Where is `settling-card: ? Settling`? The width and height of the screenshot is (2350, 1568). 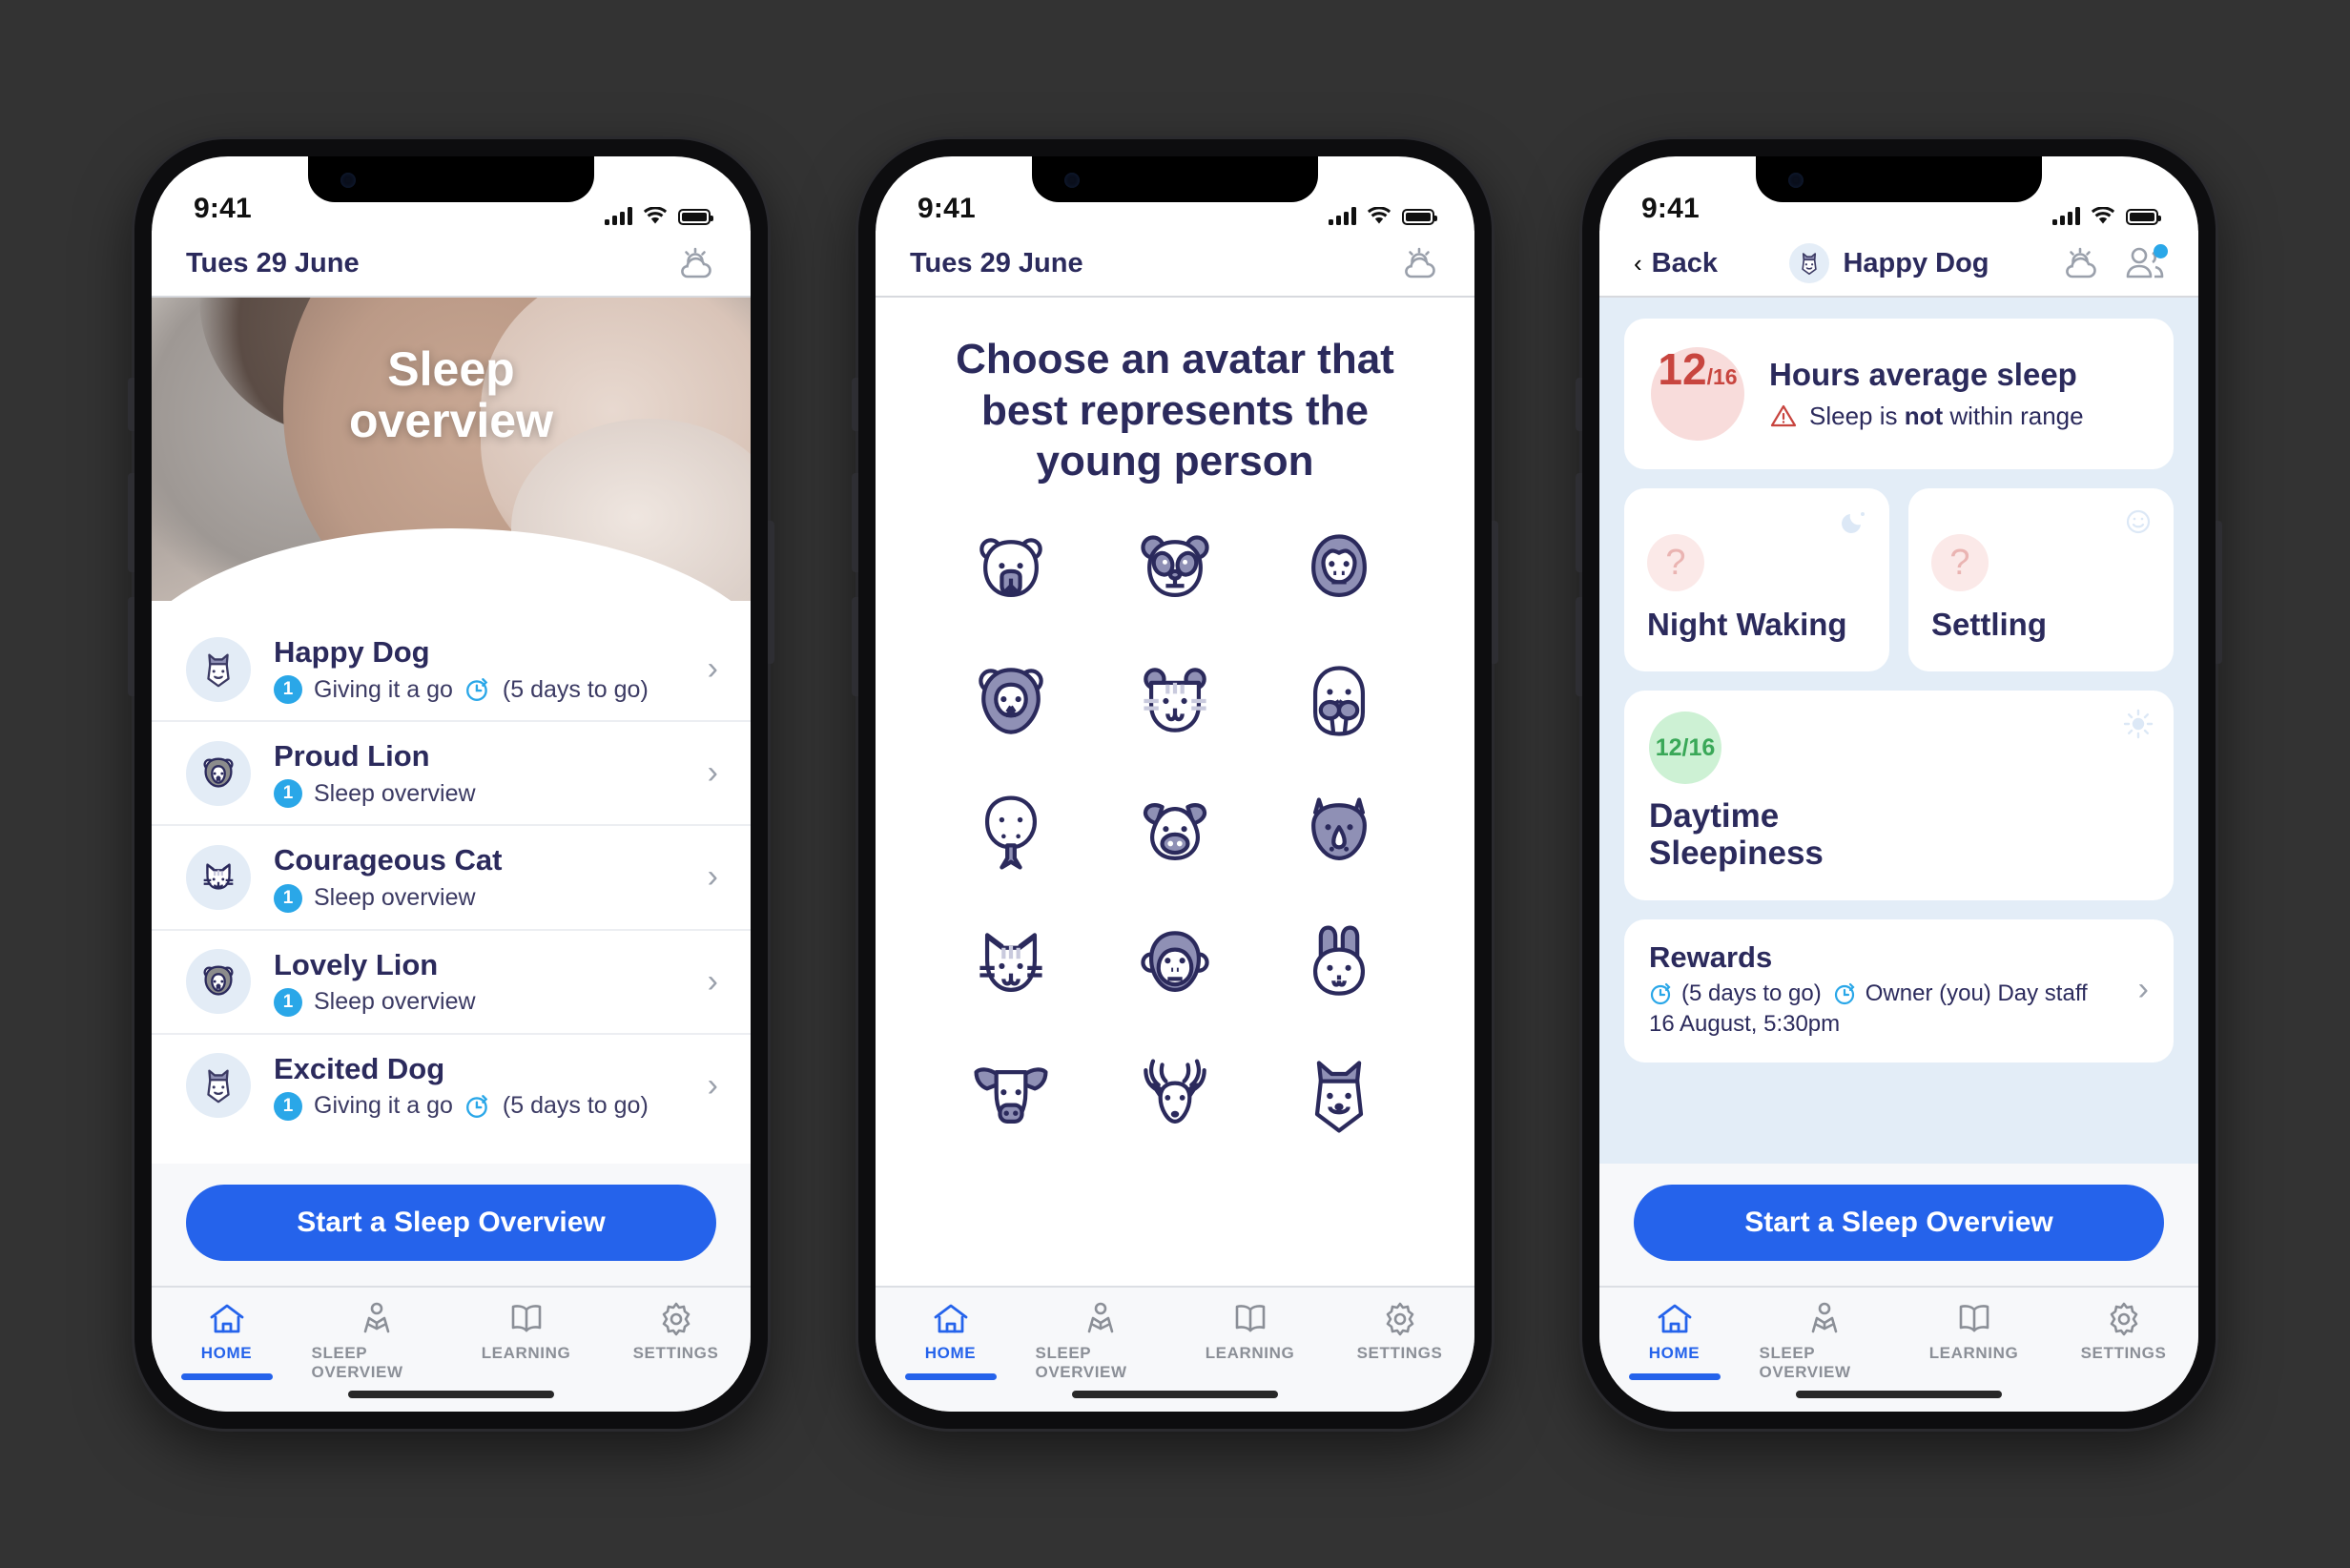 settling-card: ? Settling is located at coordinates (2041, 579).